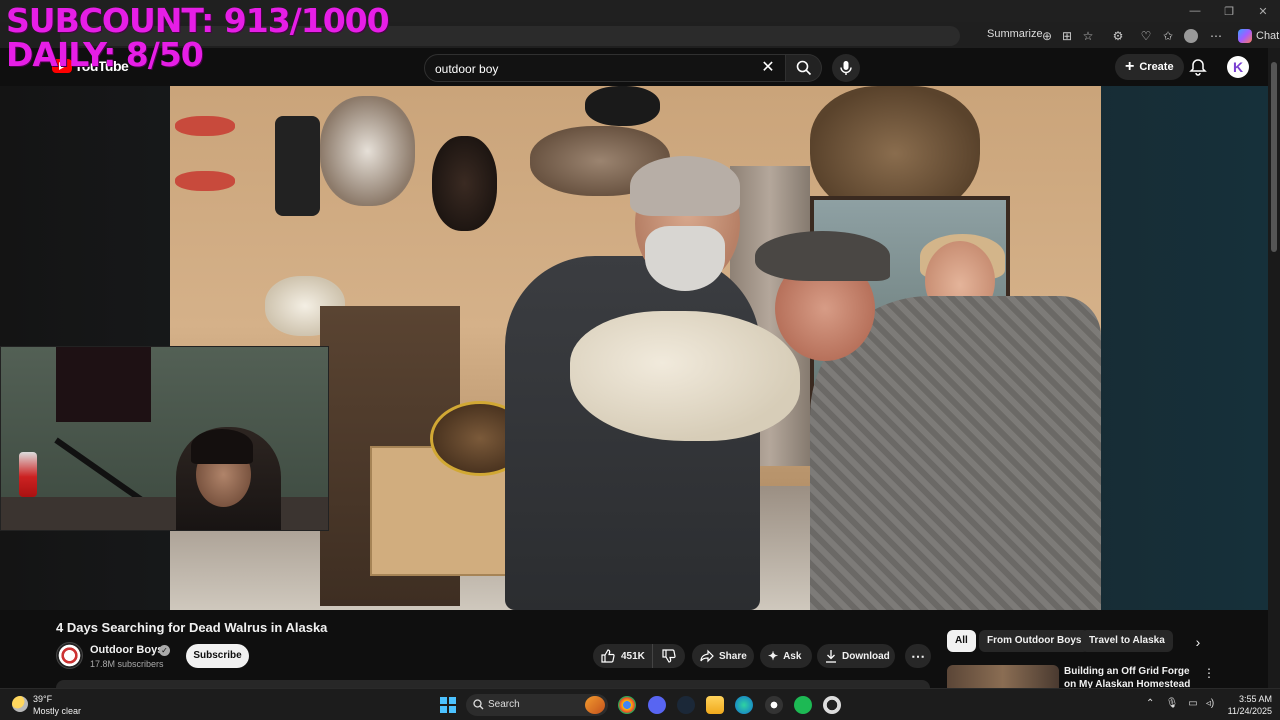  What do you see at coordinates (1150, 703) in the screenshot?
I see `tray-chevron-icon: ⌃` at bounding box center [1150, 703].